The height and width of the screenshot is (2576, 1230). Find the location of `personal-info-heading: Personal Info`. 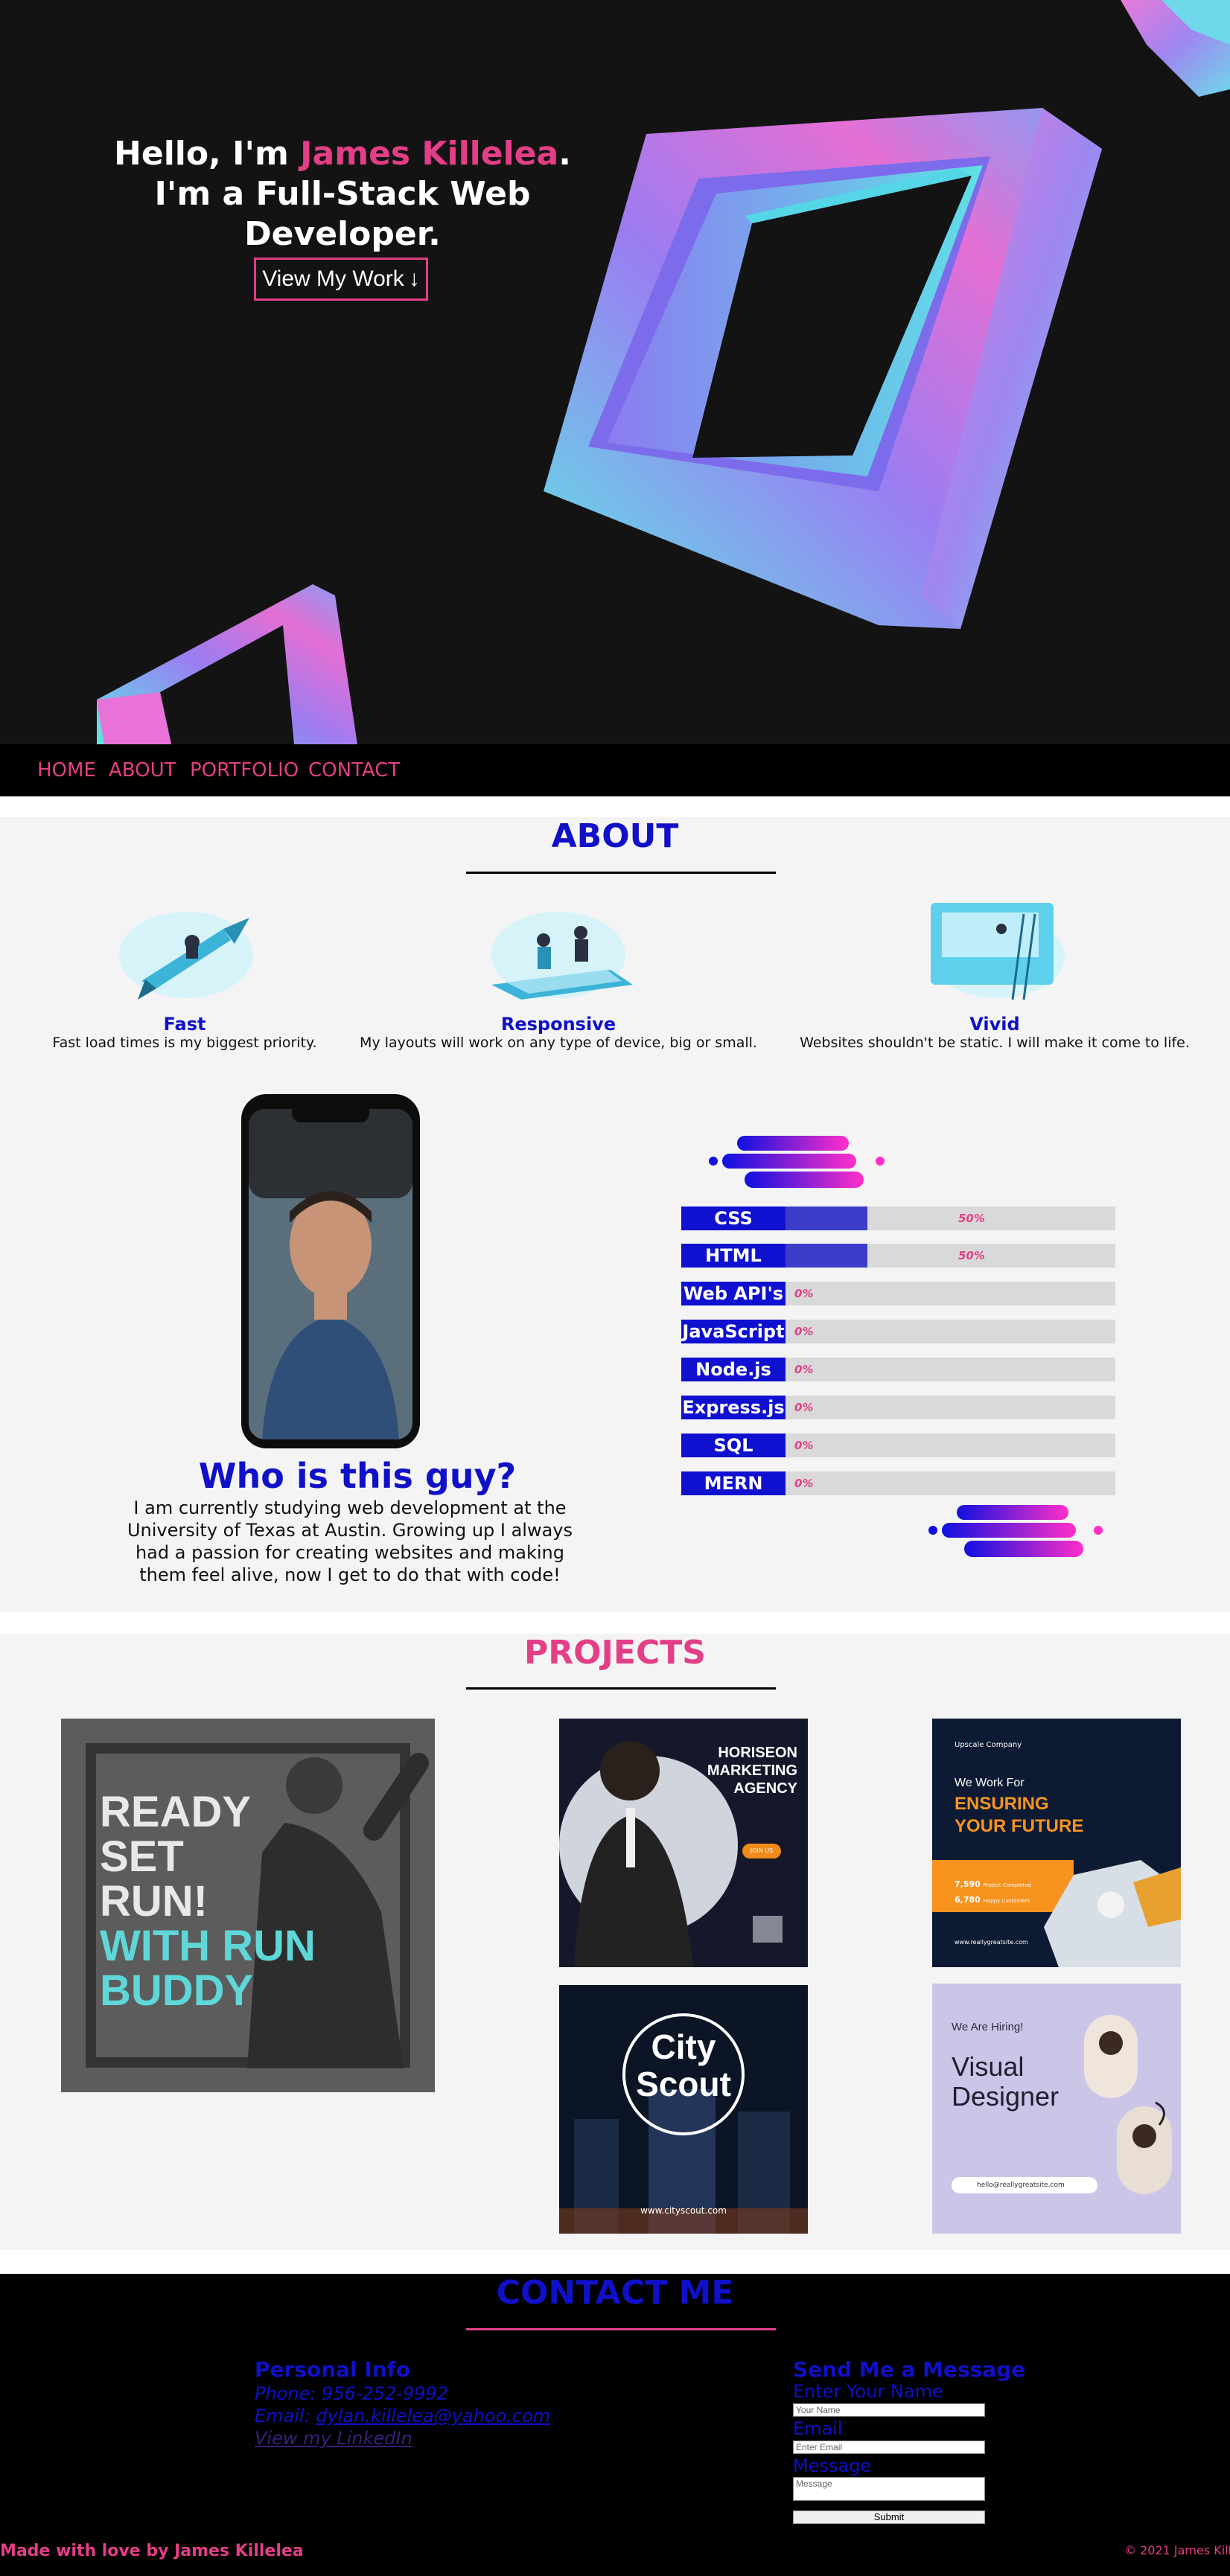

personal-info-heading: Personal Info is located at coordinates (333, 2369).